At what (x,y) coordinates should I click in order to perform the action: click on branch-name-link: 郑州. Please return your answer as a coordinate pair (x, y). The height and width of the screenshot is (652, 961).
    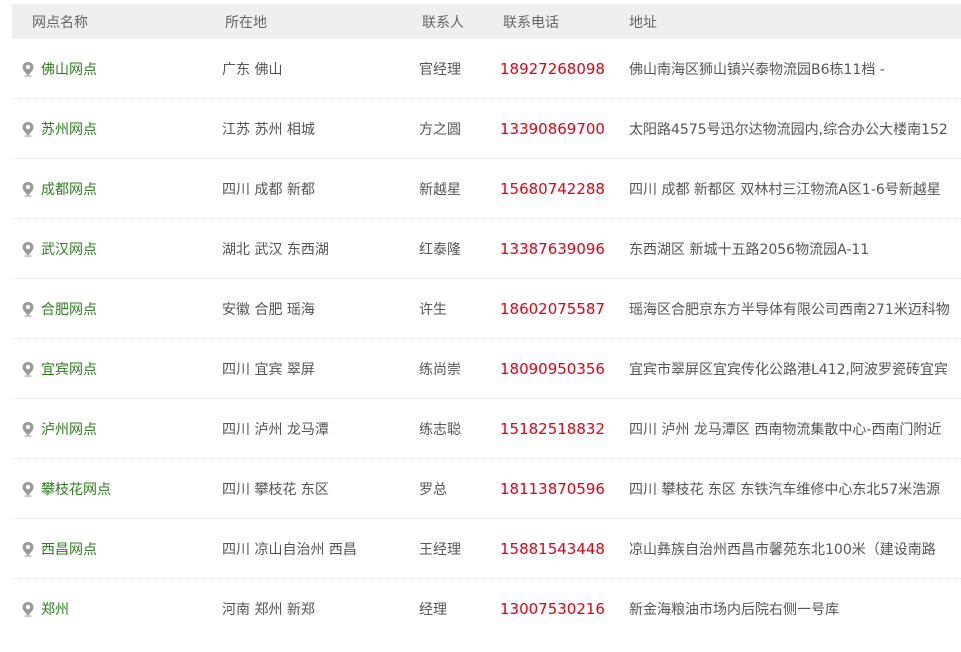
    Looking at the image, I should click on (55, 609).